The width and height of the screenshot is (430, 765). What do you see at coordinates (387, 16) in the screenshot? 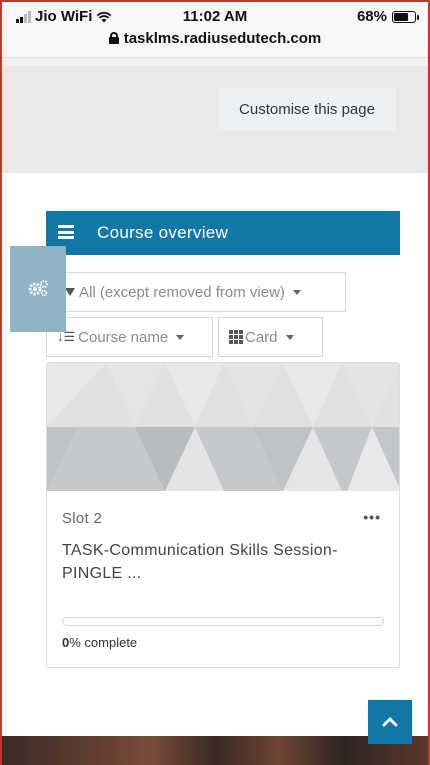
I see `battery-indicator: 68%` at bounding box center [387, 16].